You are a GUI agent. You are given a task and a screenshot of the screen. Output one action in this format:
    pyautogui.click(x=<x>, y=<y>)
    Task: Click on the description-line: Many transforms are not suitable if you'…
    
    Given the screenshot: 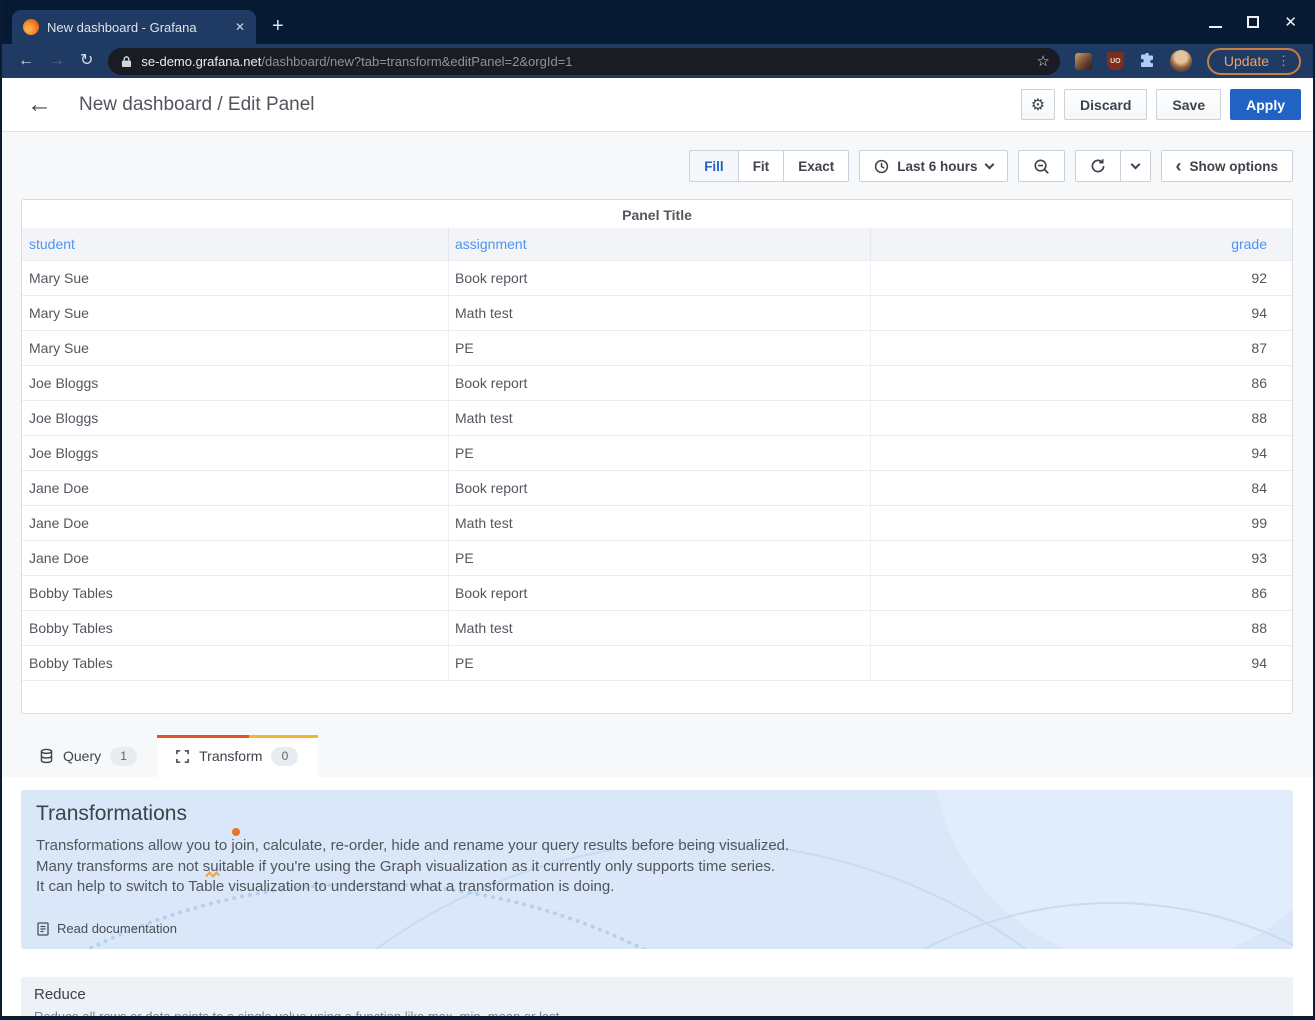 What is the action you would take?
    pyautogui.click(x=406, y=866)
    